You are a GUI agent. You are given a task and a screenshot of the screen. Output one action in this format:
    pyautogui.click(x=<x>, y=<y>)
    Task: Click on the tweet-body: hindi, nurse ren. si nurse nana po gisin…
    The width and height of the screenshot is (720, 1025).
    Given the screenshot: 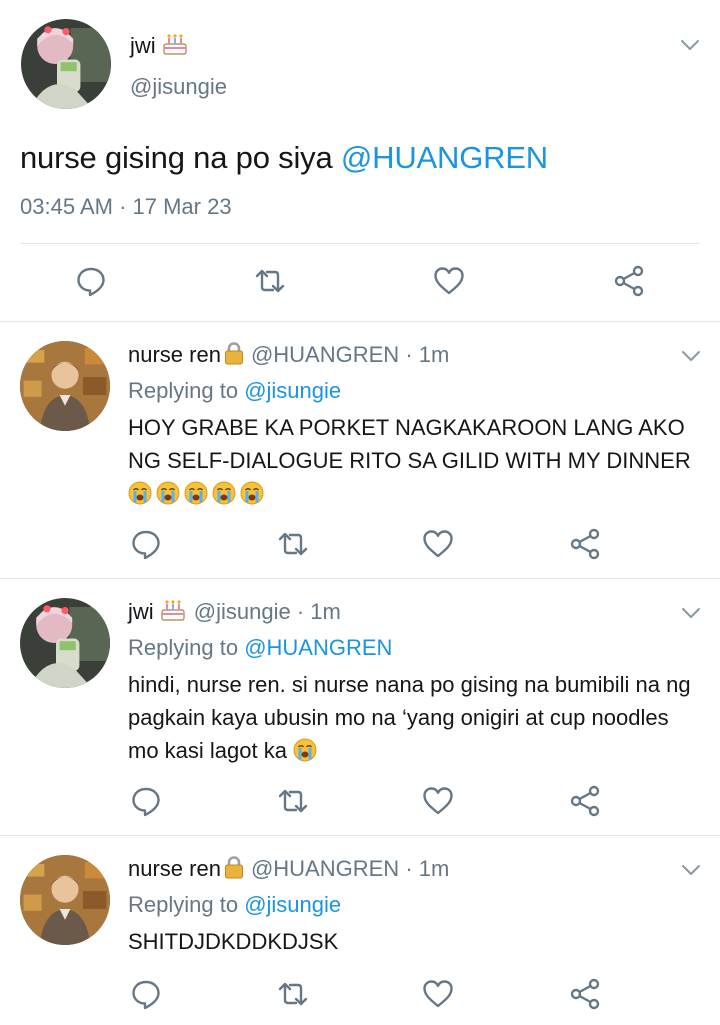 What is the action you would take?
    pyautogui.click(x=409, y=717)
    